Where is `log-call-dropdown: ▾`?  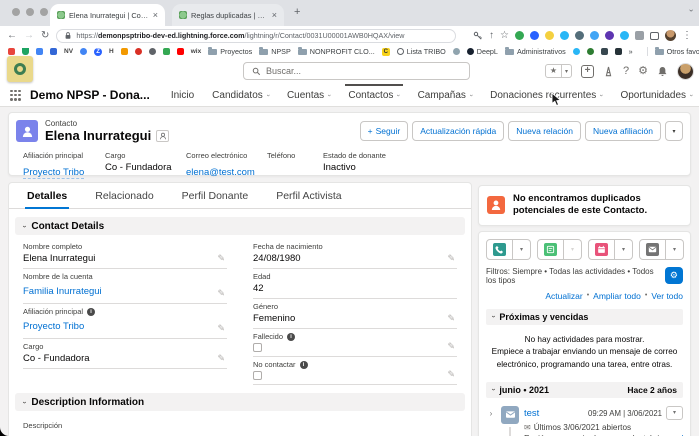 log-call-dropdown: ▾ is located at coordinates (522, 249).